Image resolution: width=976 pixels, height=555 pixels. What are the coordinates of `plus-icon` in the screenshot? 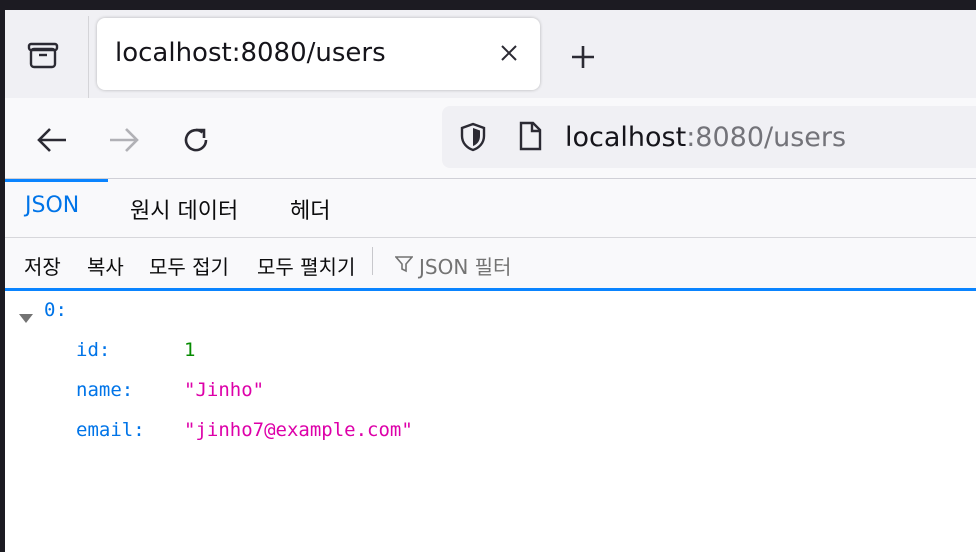 It's located at (583, 57).